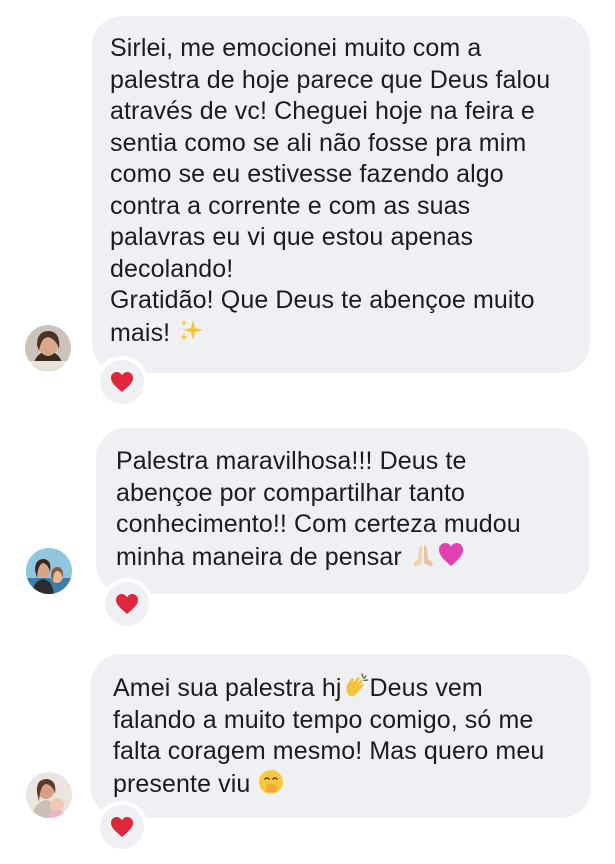 This screenshot has width=615, height=864. What do you see at coordinates (271, 782) in the screenshot?
I see `face-with-hand-over-mouth-icon` at bounding box center [271, 782].